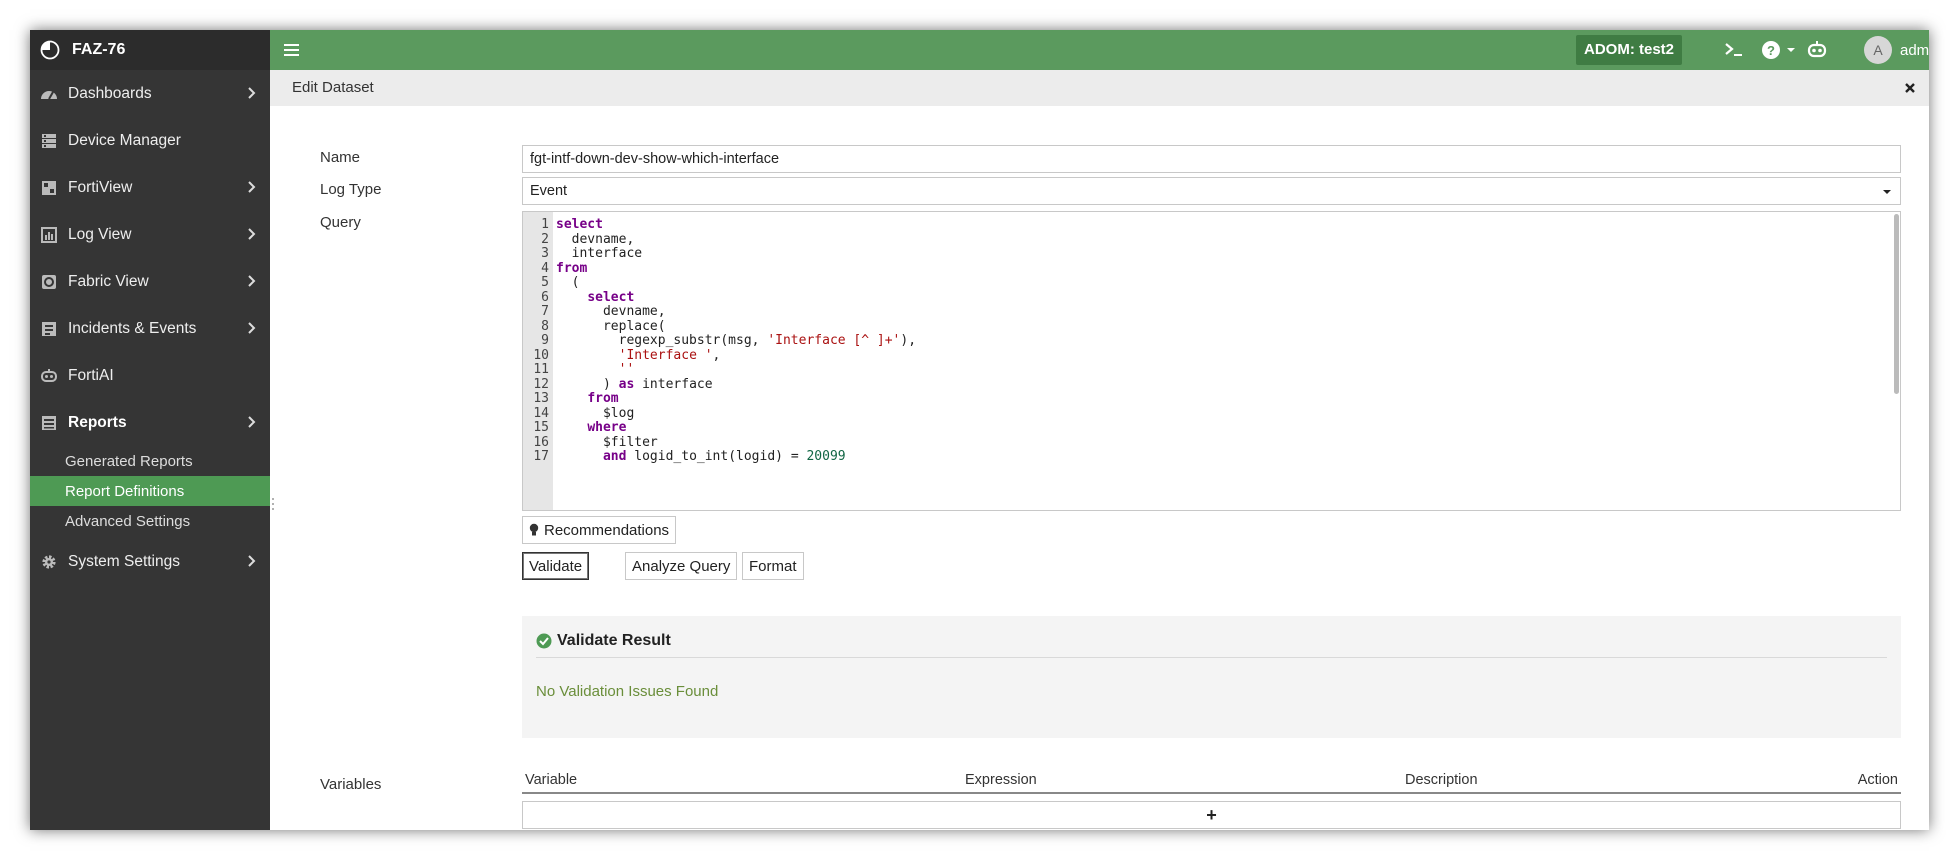 The width and height of the screenshot is (1959, 859). What do you see at coordinates (556, 566) in the screenshot?
I see `validate-button: Validate` at bounding box center [556, 566].